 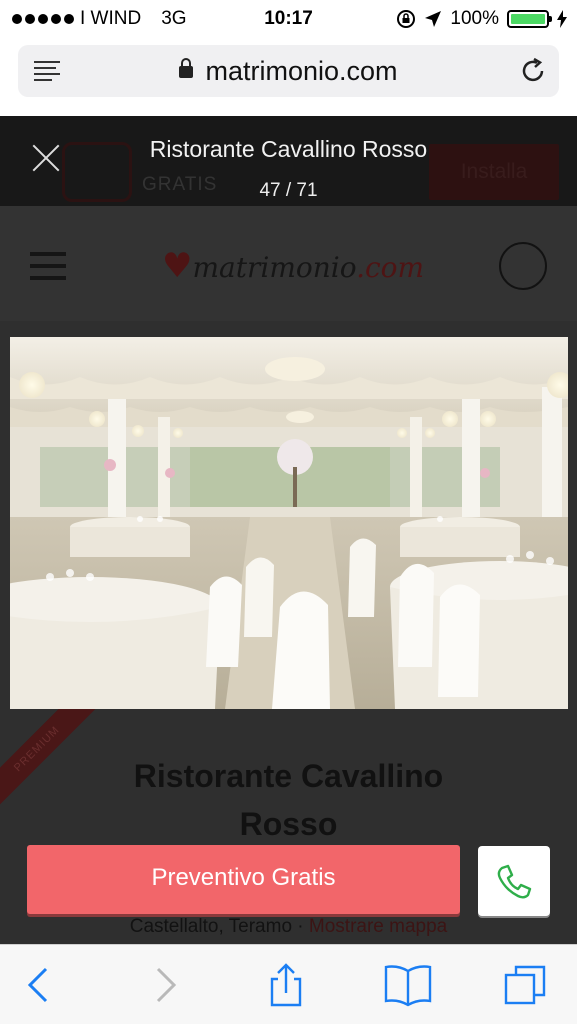 I want to click on phone-icon, so click(x=514, y=881).